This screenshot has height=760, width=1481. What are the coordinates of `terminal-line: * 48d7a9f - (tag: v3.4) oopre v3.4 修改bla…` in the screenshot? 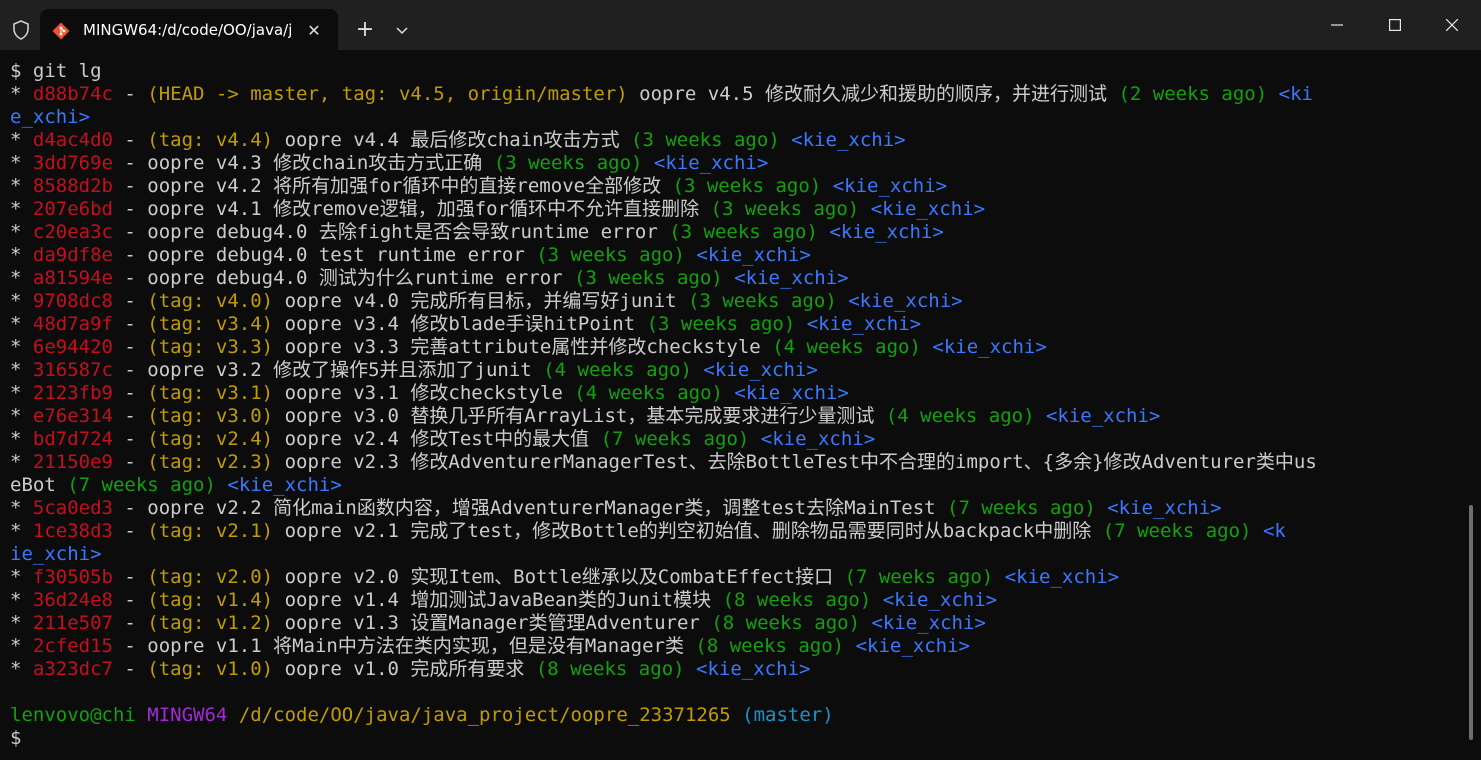 It's located at (735, 324).